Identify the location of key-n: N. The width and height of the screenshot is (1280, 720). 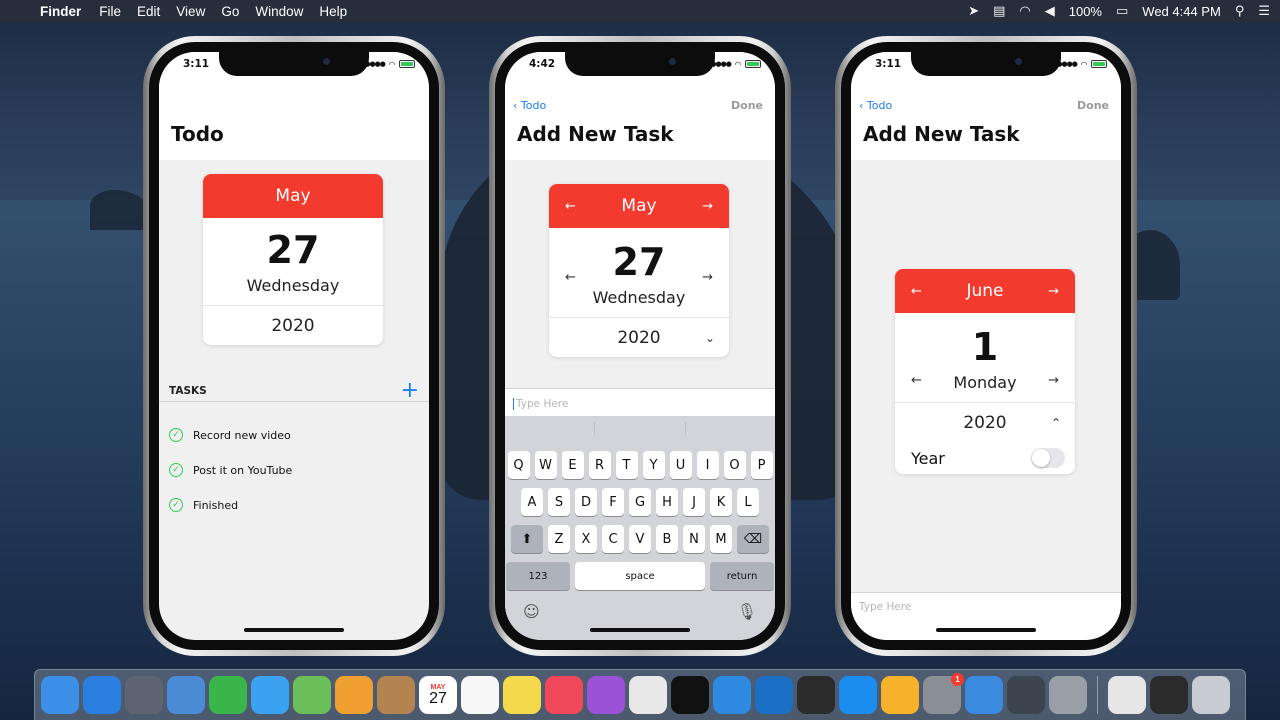
(694, 539).